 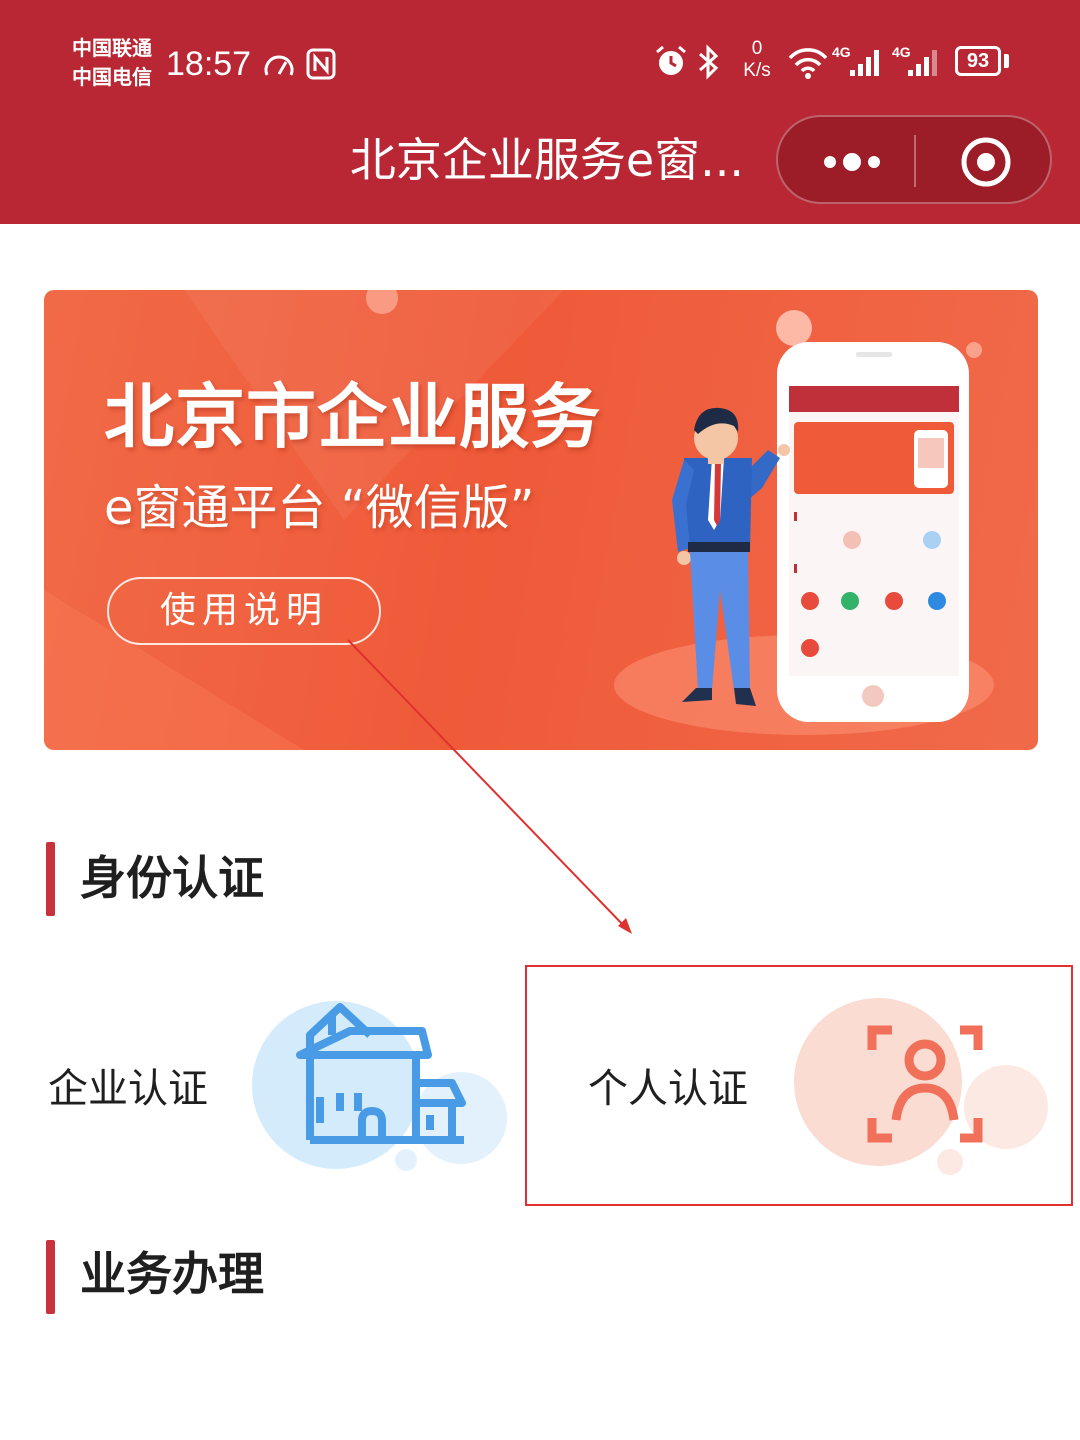 What do you see at coordinates (172, 1274) in the screenshot?
I see `business-section-title: 业务办理` at bounding box center [172, 1274].